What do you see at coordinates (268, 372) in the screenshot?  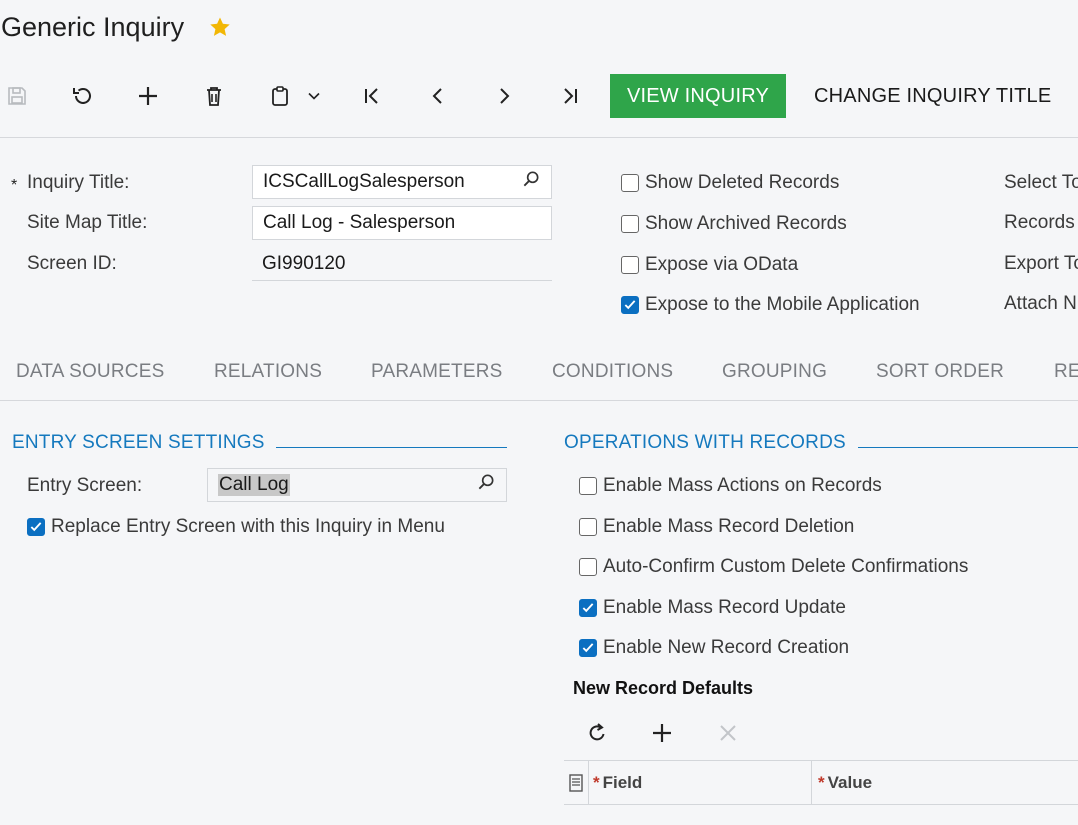 I see `tab-relations: RELATIONS` at bounding box center [268, 372].